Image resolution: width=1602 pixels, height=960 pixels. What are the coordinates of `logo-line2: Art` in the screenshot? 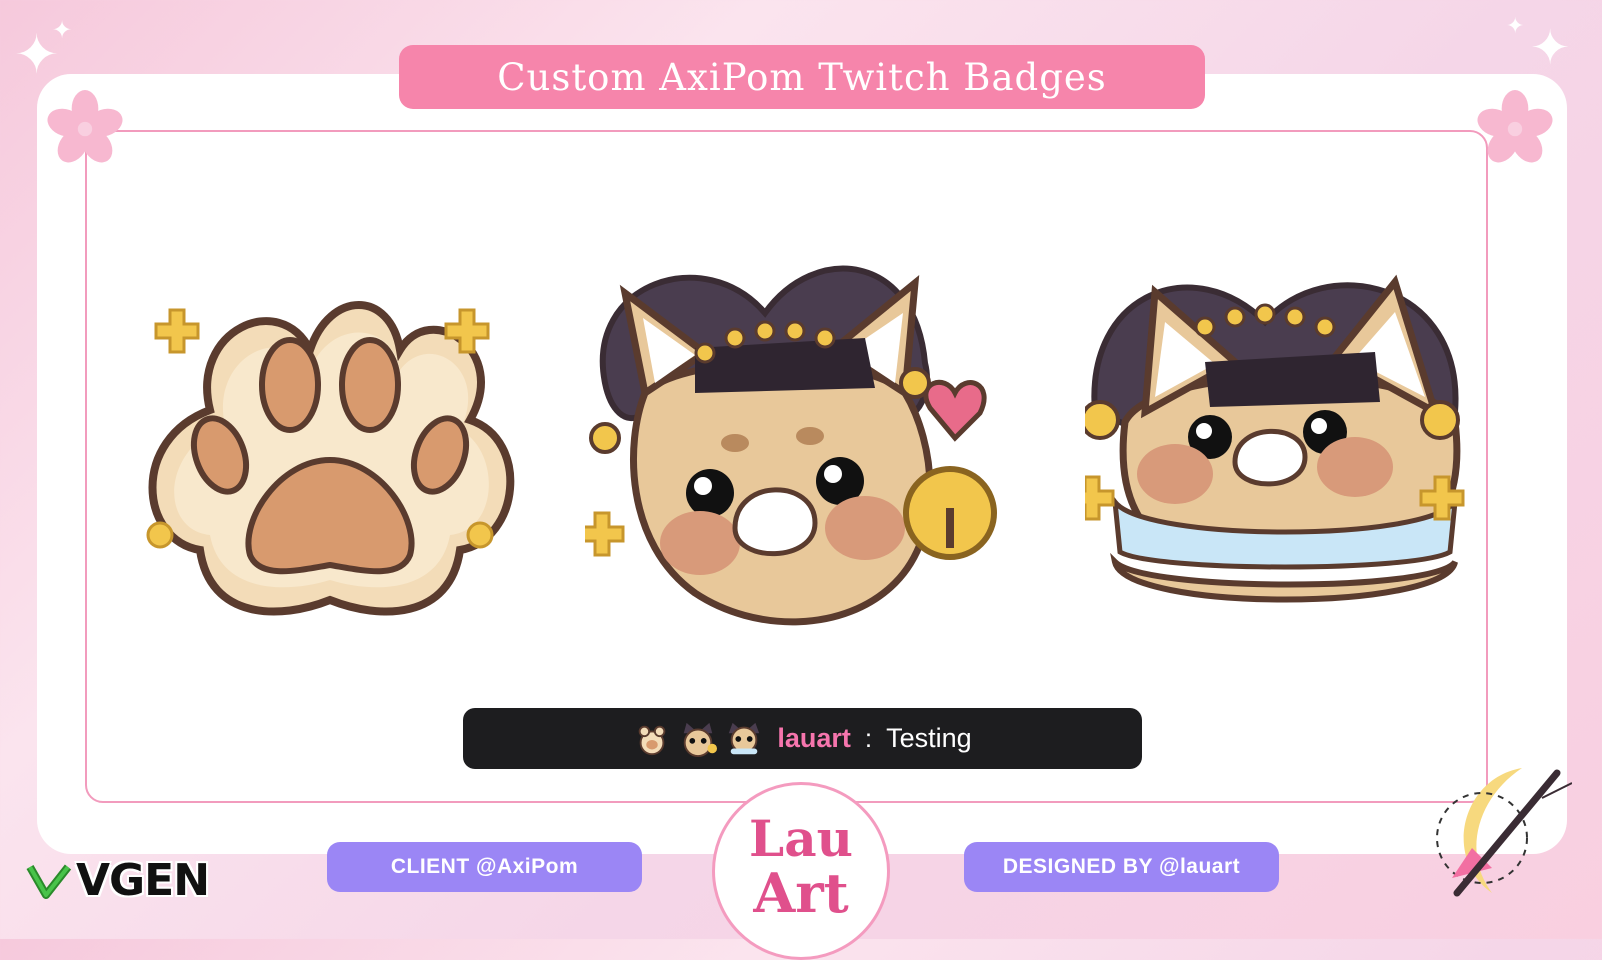 It's located at (801, 893).